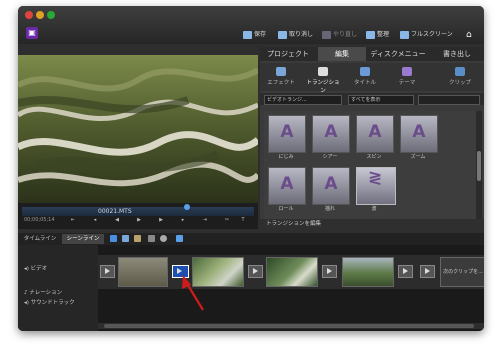 This screenshot has width=500, height=346. What do you see at coordinates (375, 178) in the screenshot?
I see `transition-preview-icon: ≷` at bounding box center [375, 178].